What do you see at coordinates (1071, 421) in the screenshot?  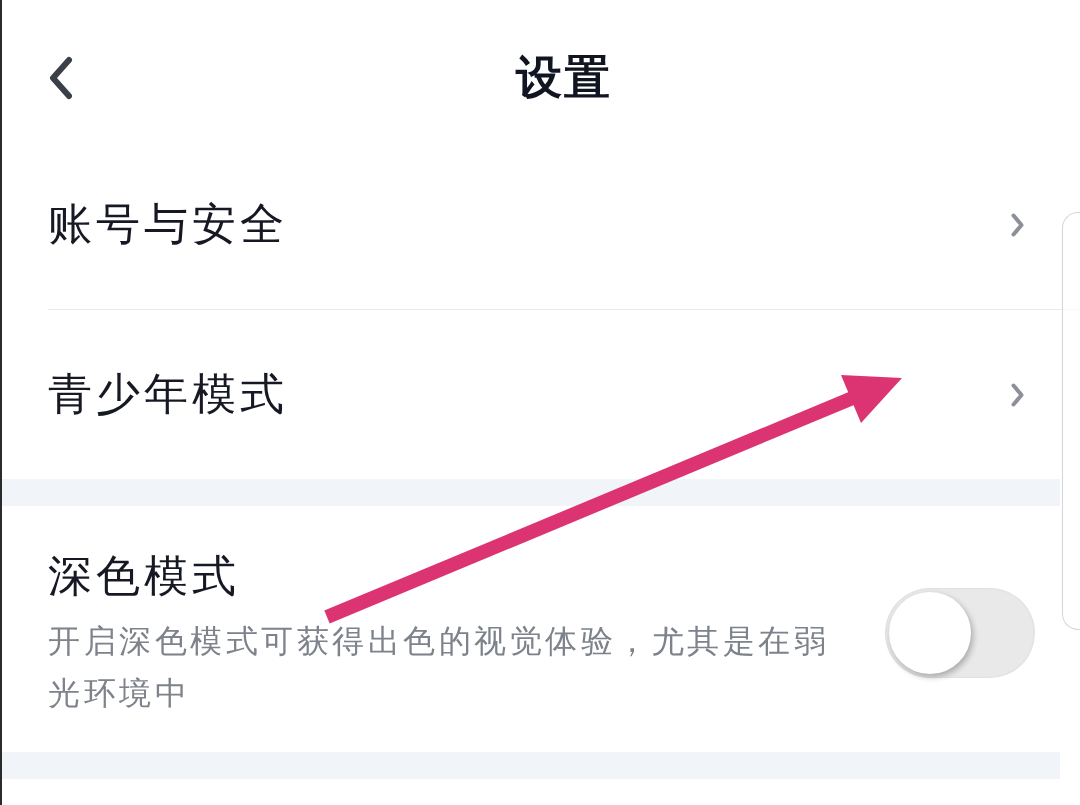 I see `edge-panel-handle` at bounding box center [1071, 421].